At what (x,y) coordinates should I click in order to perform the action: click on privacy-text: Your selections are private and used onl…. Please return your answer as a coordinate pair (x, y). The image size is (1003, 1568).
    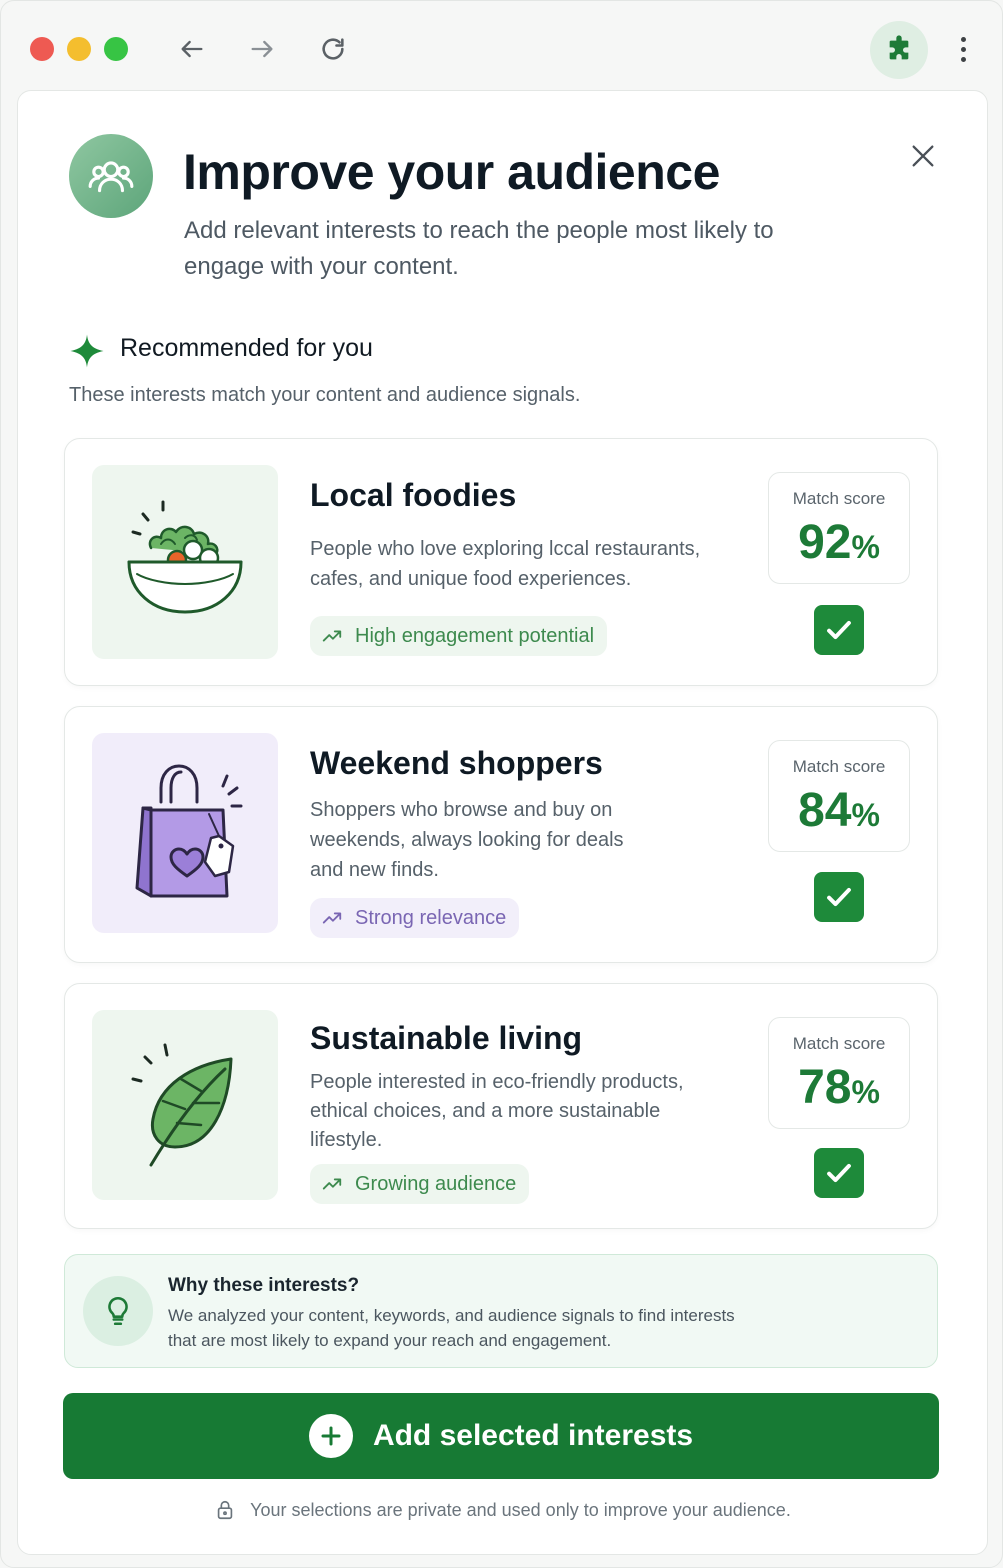
    Looking at the image, I should click on (520, 1509).